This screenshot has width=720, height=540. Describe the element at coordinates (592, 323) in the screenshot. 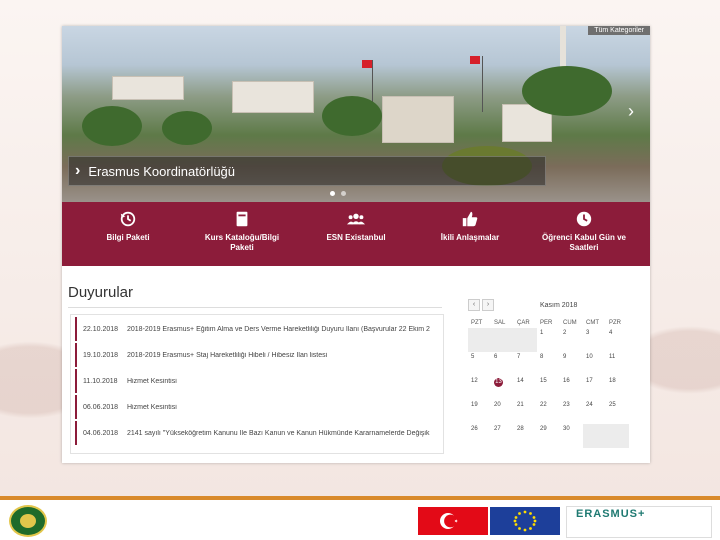

I see `calendar-day-of-week: CMT` at that location.